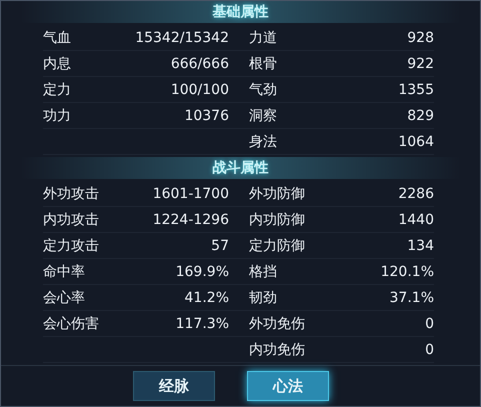  I want to click on stat-value: 1440, so click(416, 220).